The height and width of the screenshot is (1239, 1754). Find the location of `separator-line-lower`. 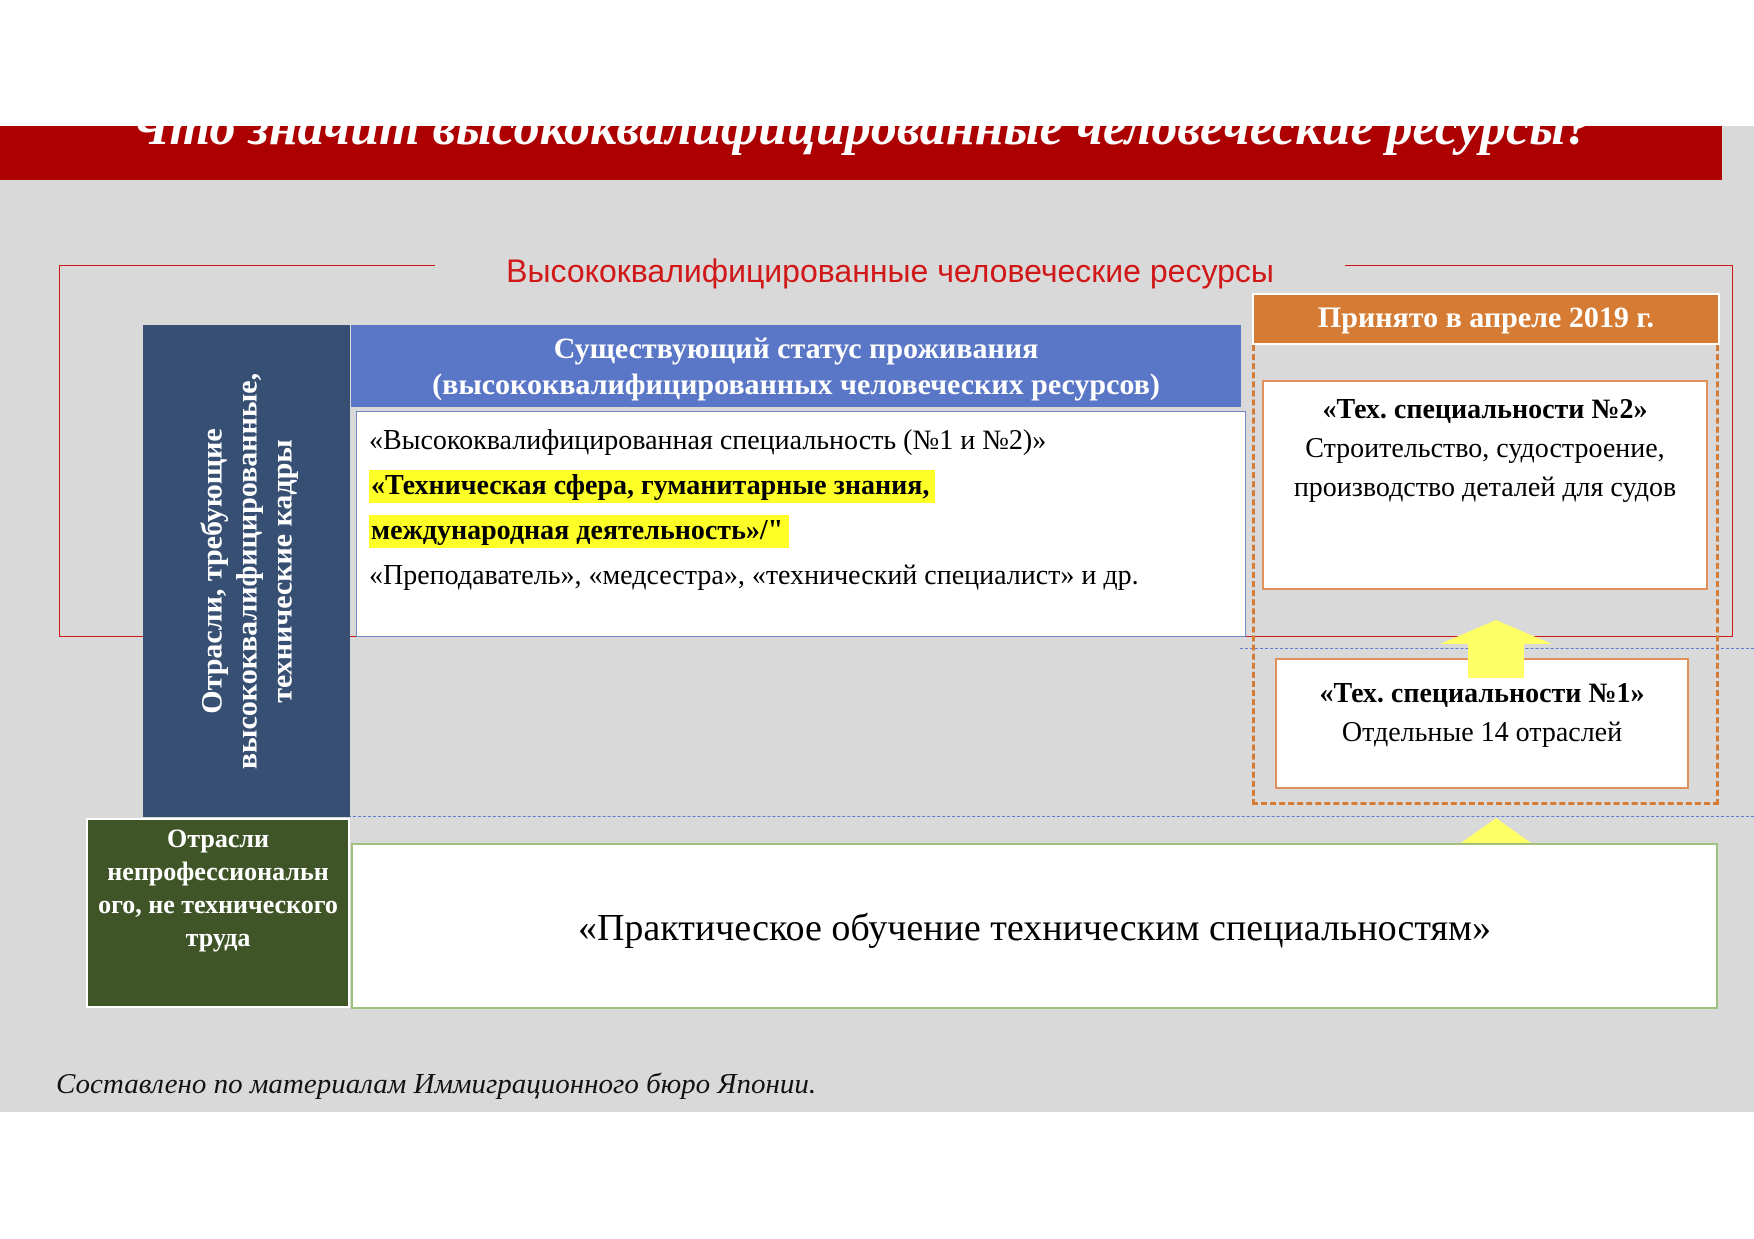

separator-line-lower is located at coordinates (1051, 816).